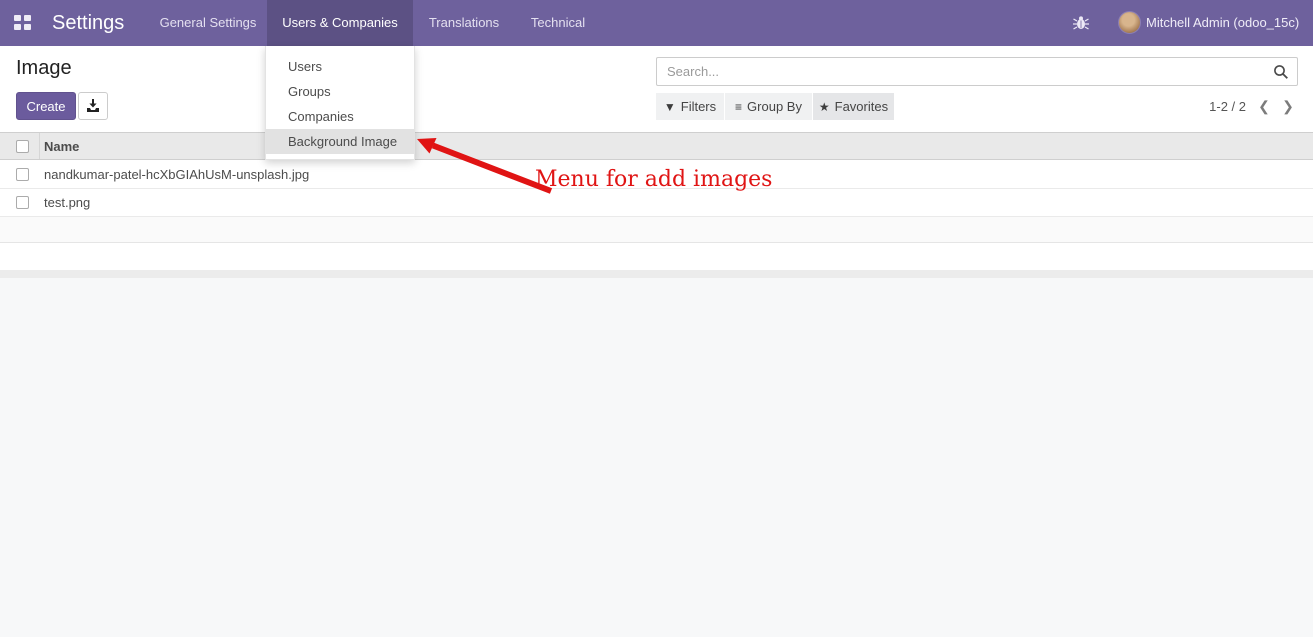  I want to click on select-all-checkbox, so click(22, 146).